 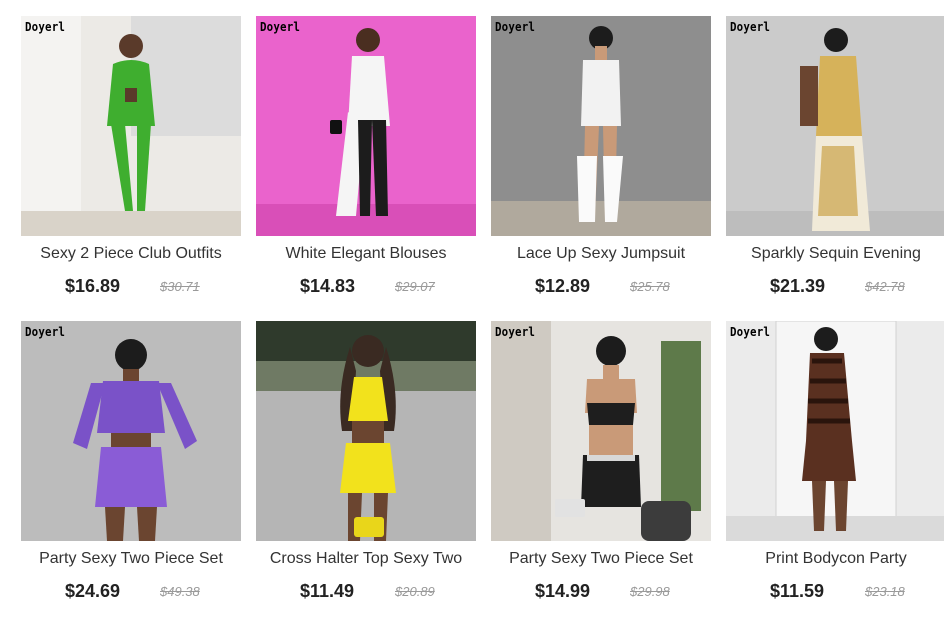 I want to click on original-price: $29.07, so click(x=415, y=286).